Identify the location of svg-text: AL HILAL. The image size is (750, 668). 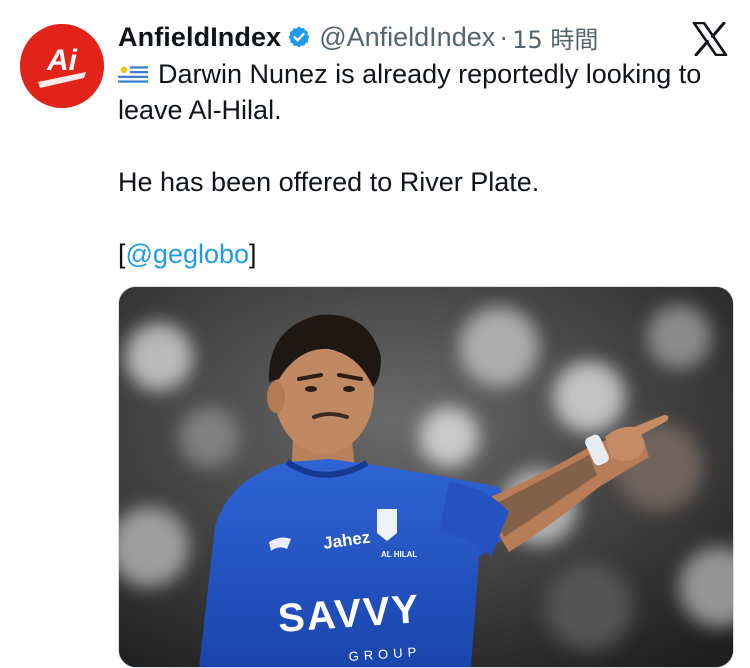
(399, 554).